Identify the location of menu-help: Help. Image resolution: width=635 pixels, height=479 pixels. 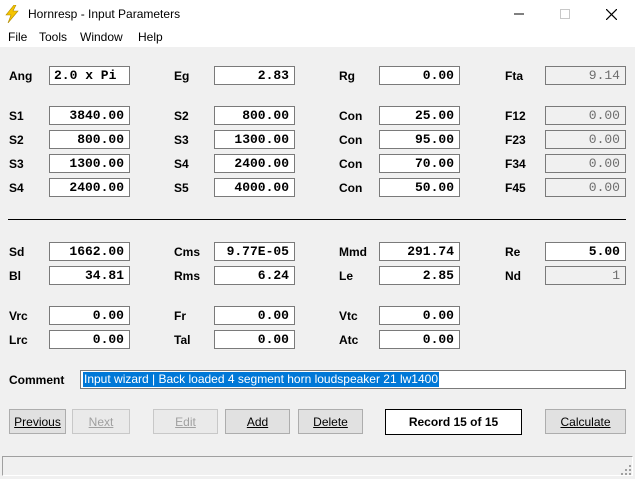
(150, 37).